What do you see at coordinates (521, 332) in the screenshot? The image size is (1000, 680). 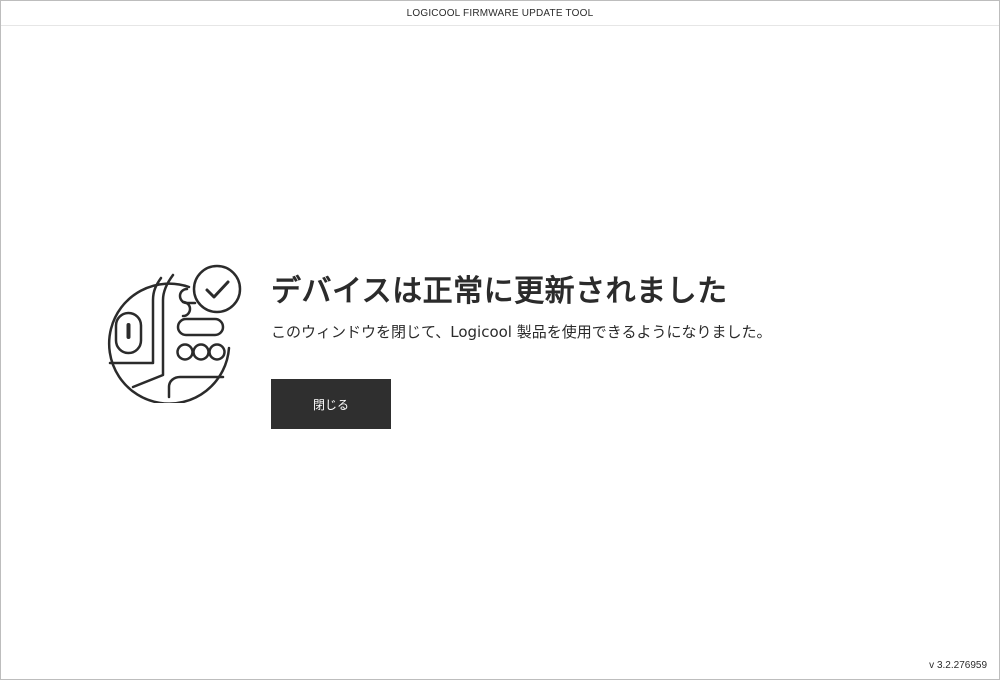 I see `description-text: このウィンドウを閉じて、Logicool 製品を使用できるようになりました。` at bounding box center [521, 332].